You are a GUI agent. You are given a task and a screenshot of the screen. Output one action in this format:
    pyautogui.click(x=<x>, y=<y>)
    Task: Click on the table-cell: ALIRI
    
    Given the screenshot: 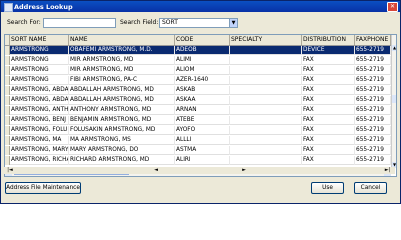 What is the action you would take?
    pyautogui.click(x=202, y=160)
    